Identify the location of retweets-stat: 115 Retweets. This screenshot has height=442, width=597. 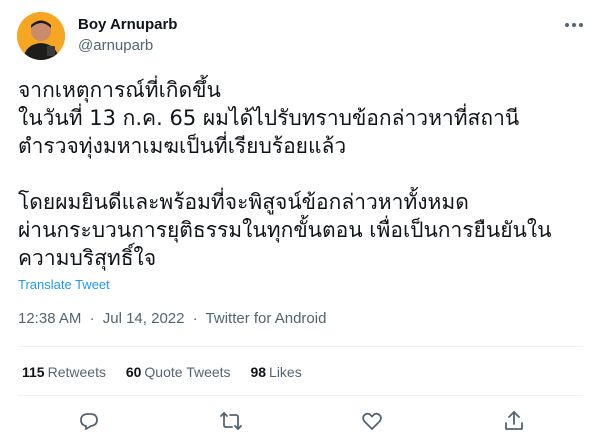
(64, 372).